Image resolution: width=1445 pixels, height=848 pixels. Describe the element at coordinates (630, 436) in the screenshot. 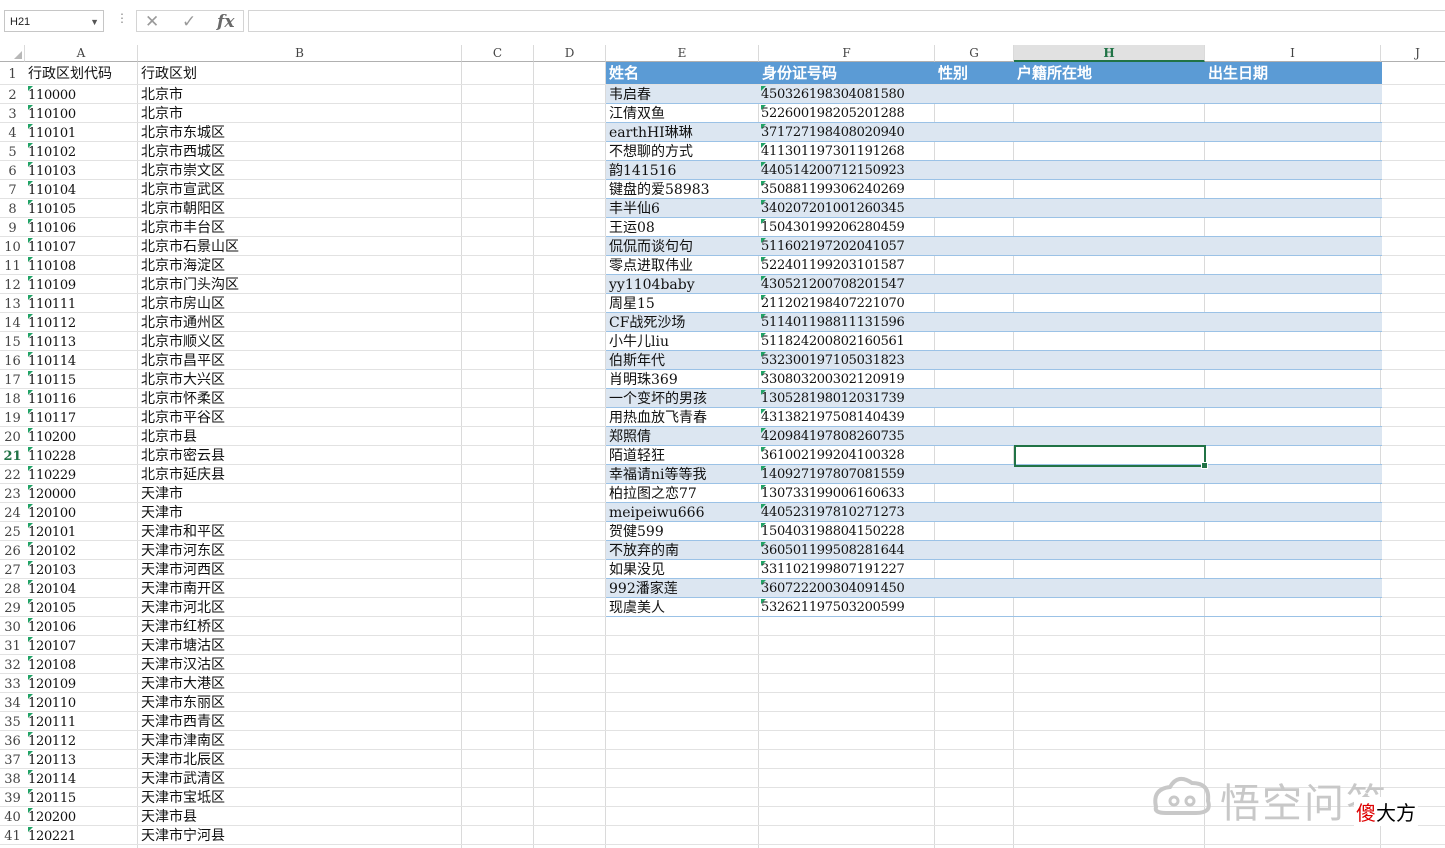

I see `table-cell-name: 郑照倩` at that location.